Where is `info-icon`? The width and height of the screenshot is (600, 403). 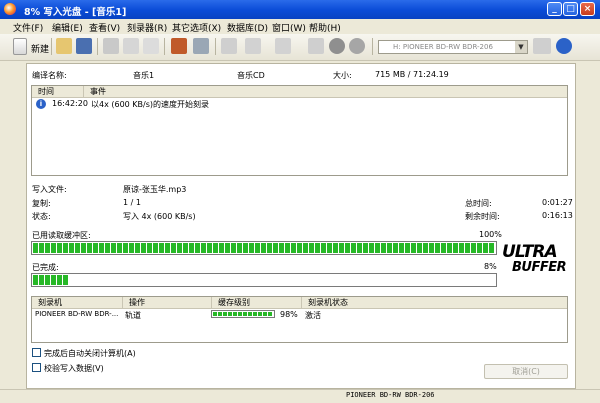
info-icon is located at coordinates (564, 46).